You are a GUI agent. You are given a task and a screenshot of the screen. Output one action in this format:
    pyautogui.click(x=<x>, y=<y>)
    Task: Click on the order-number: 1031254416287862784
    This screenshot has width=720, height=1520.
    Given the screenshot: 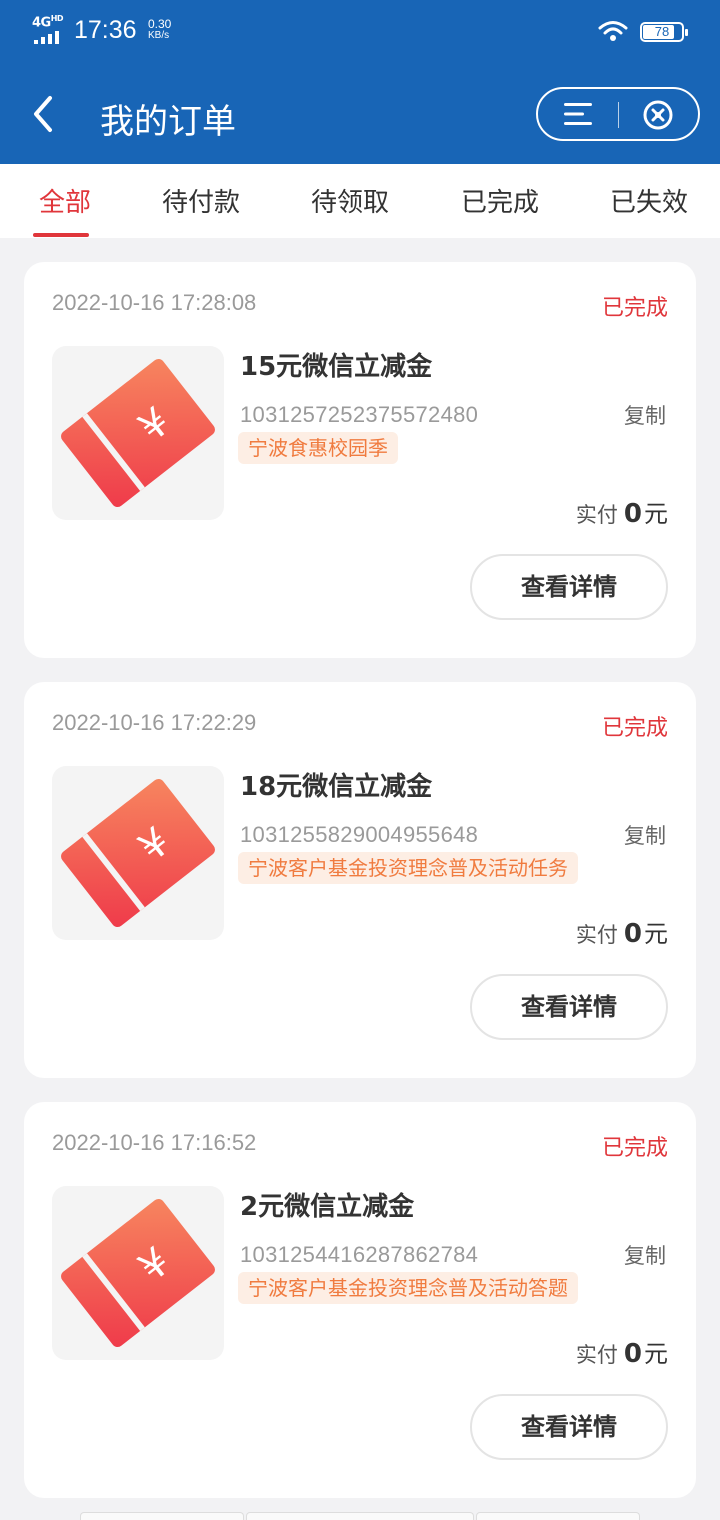 What is the action you would take?
    pyautogui.click(x=359, y=1254)
    